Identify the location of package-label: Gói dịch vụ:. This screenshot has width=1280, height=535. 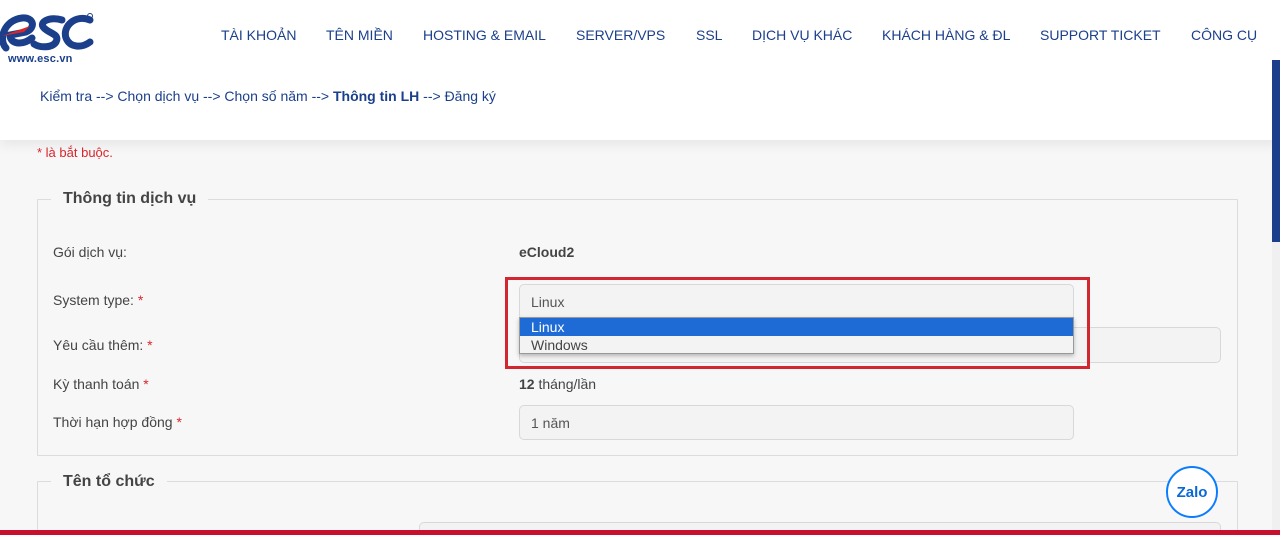
(90, 252).